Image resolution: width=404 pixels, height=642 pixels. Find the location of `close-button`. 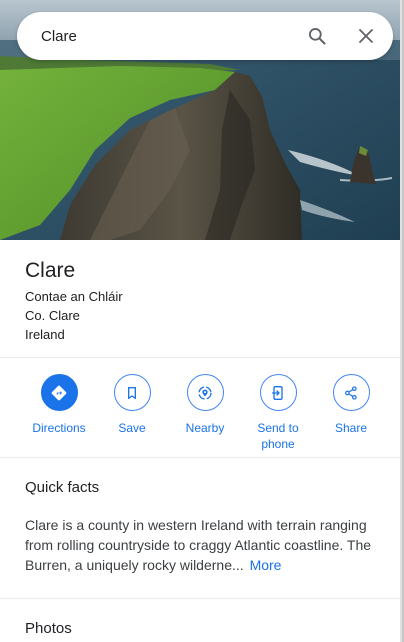

close-button is located at coordinates (366, 36).